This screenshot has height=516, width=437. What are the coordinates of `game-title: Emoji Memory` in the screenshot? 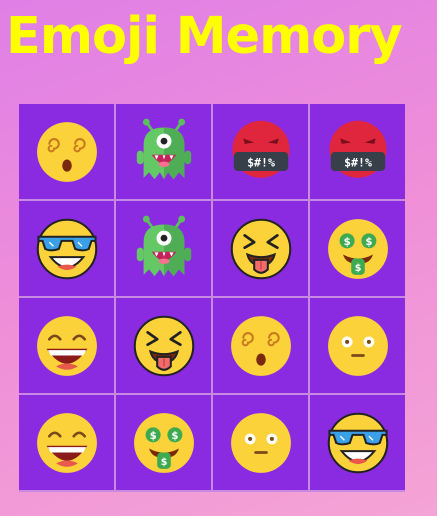 It's located at (204, 36).